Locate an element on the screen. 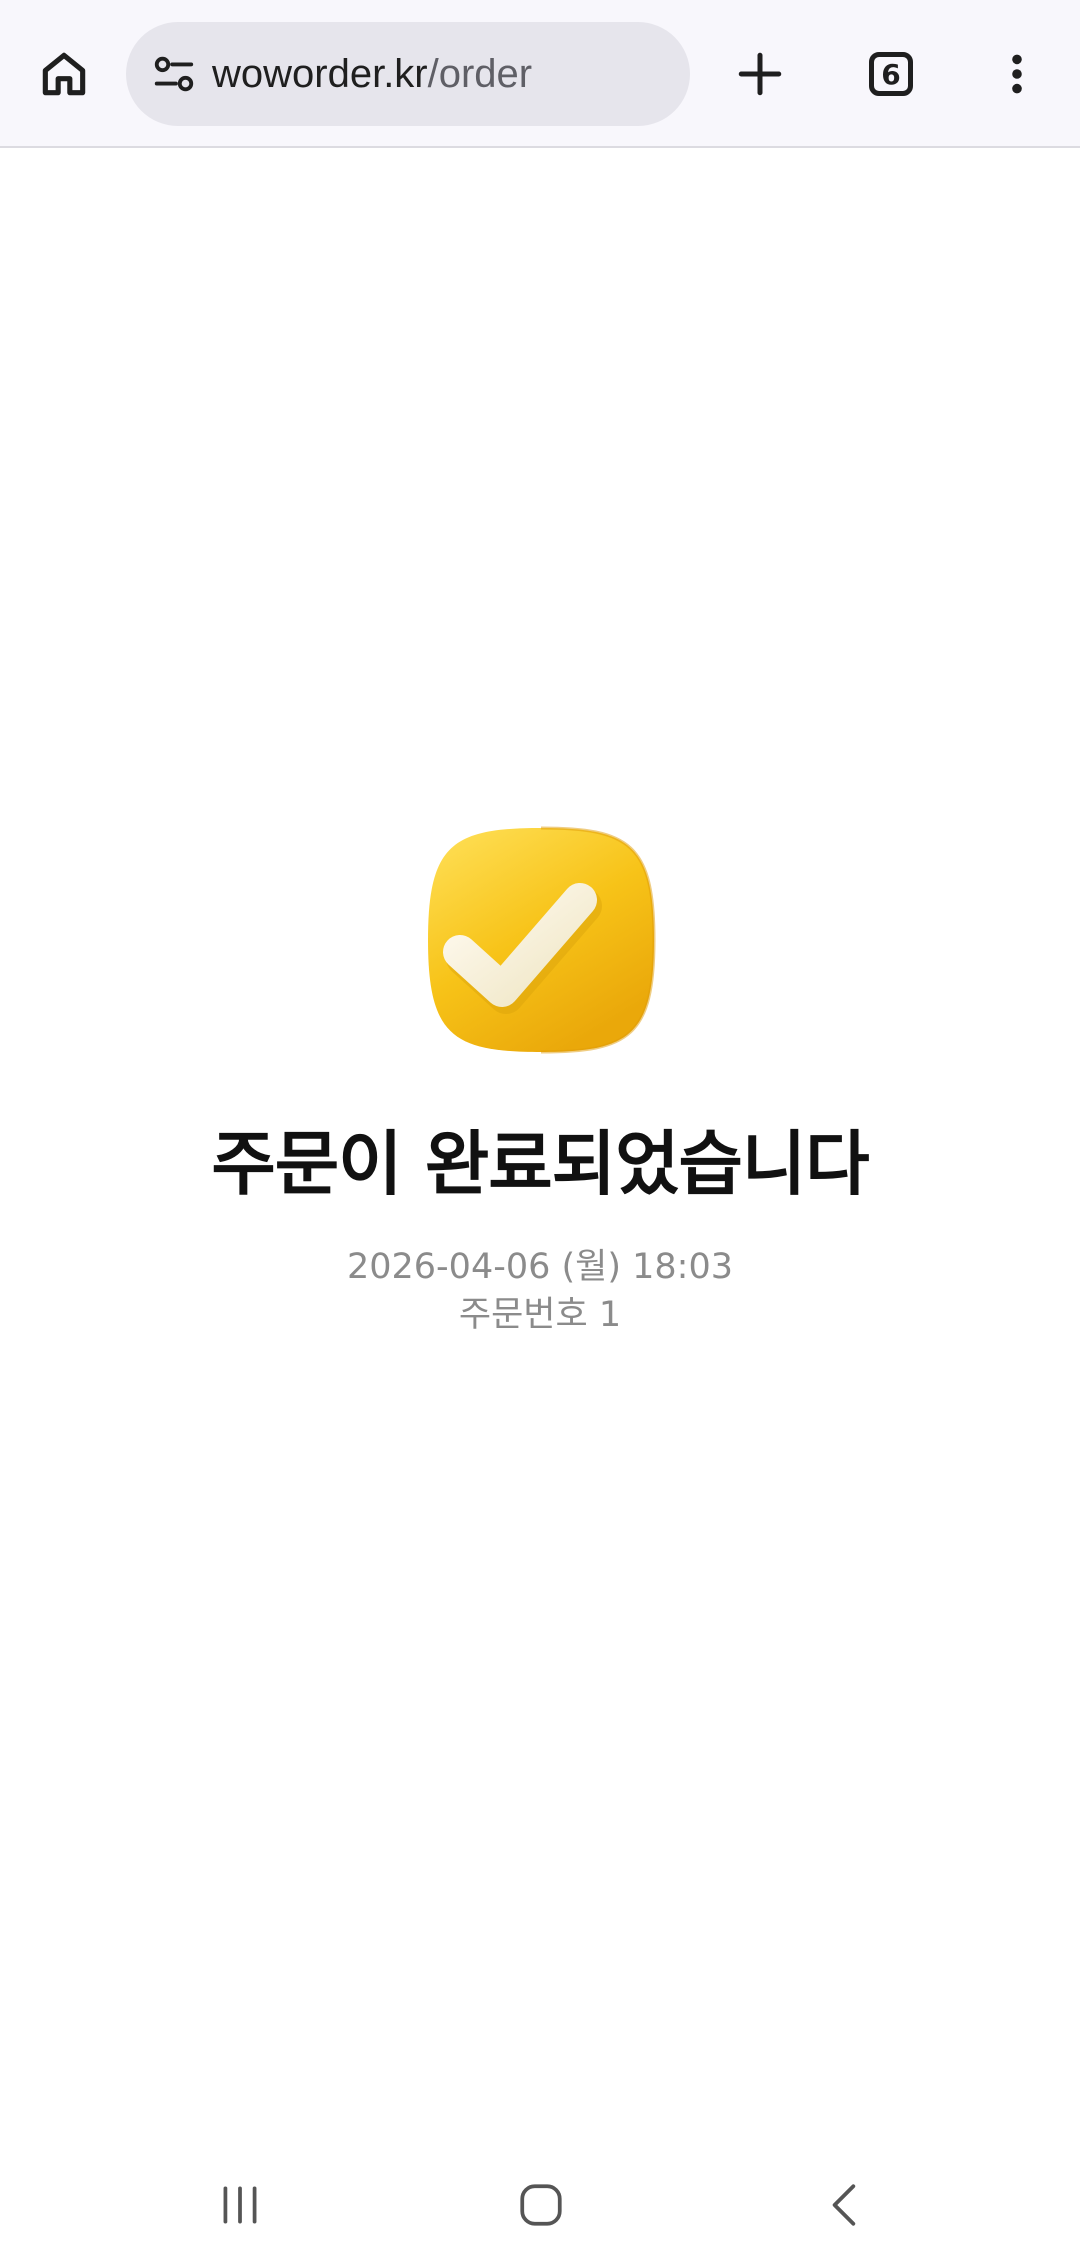  tab-count: 6 is located at coordinates (891, 74).